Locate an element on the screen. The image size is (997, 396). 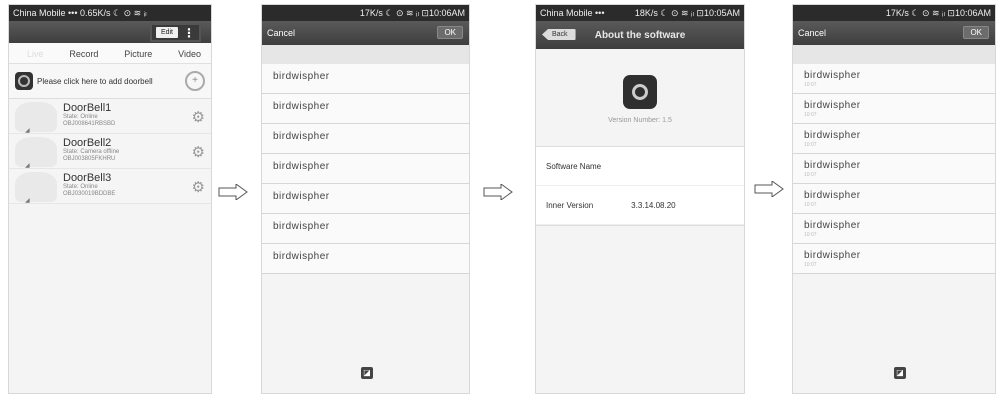
doorbell-state: State: Camera offline is located at coordinates (91, 152).